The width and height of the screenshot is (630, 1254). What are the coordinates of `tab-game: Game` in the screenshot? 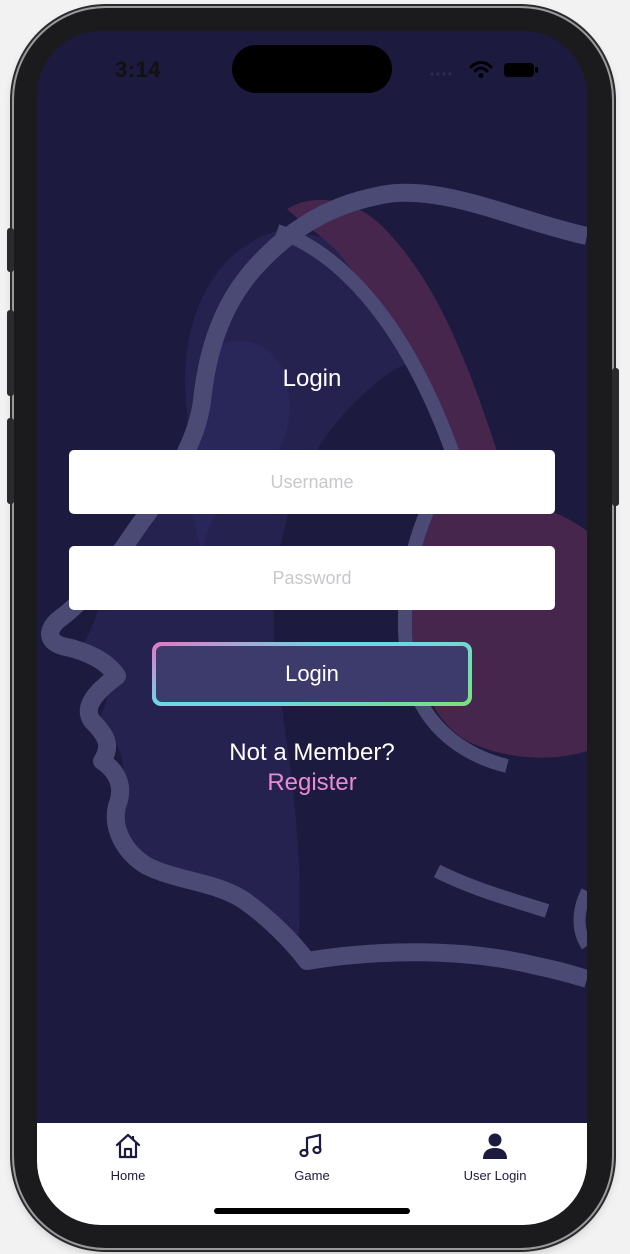 It's located at (312, 1157).